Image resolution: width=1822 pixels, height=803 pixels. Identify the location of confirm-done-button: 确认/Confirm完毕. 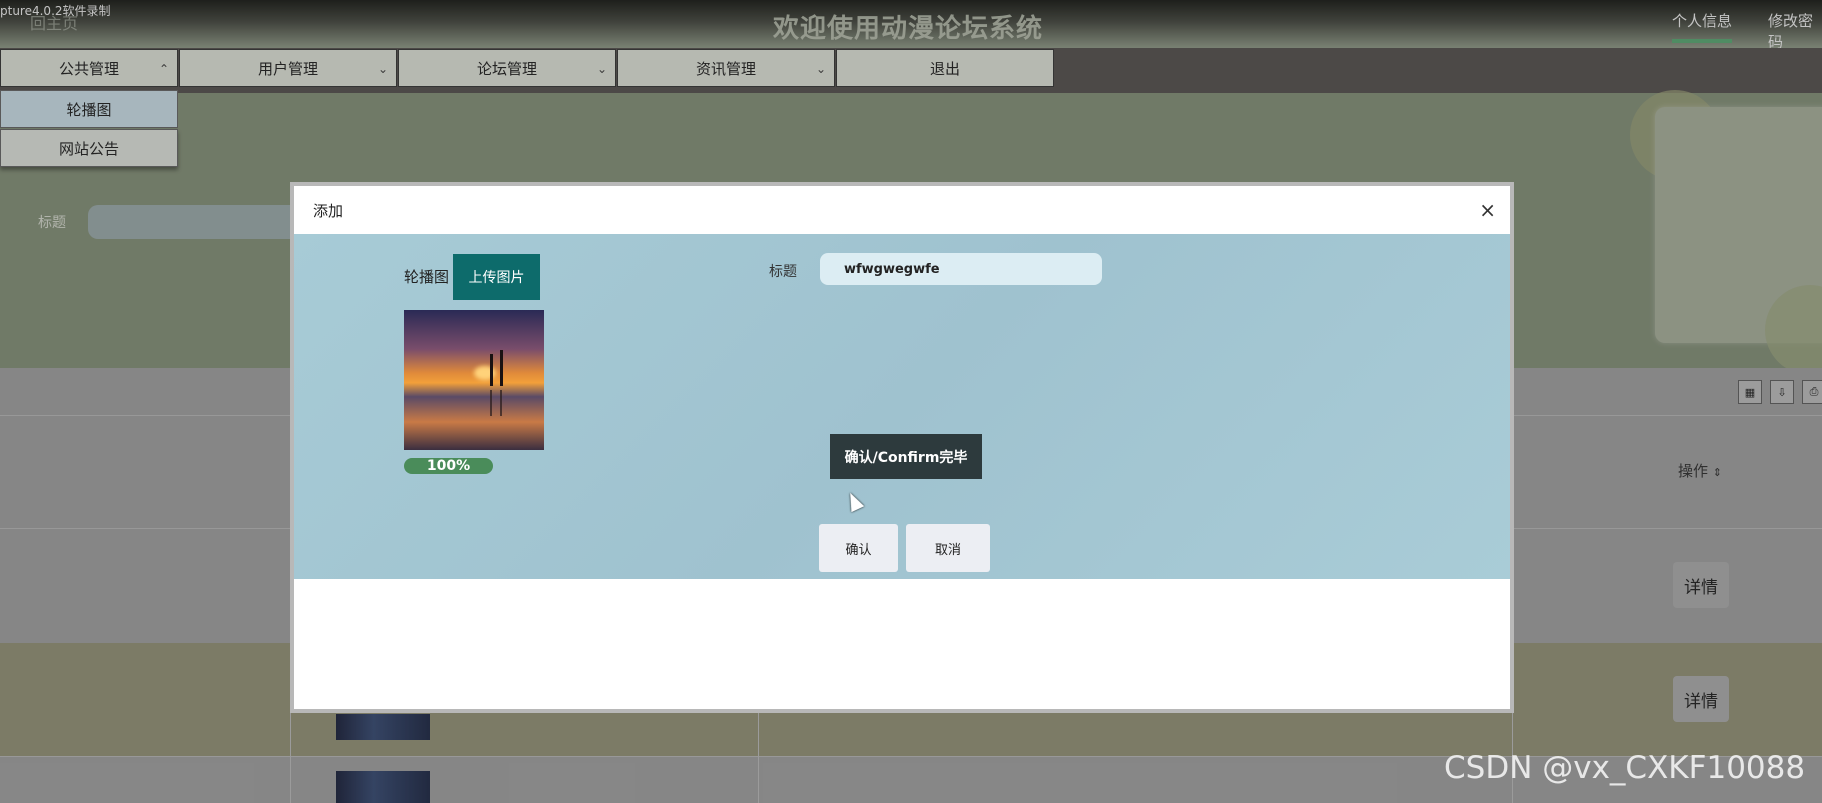
(906, 456).